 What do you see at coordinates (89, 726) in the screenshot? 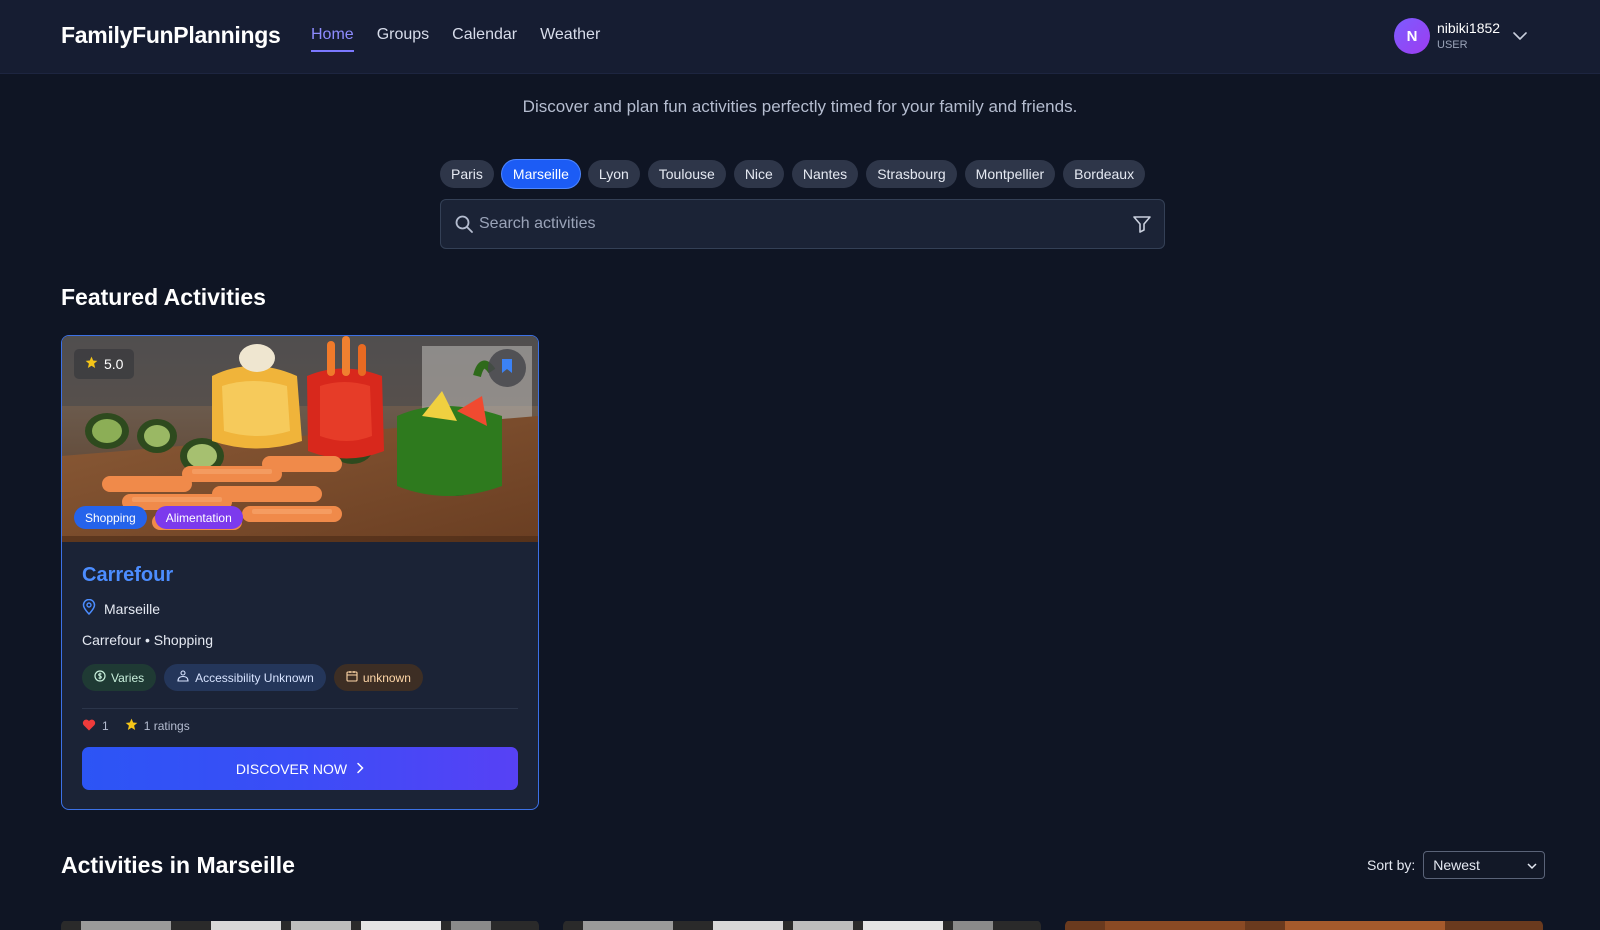
I see `heart-icon` at bounding box center [89, 726].